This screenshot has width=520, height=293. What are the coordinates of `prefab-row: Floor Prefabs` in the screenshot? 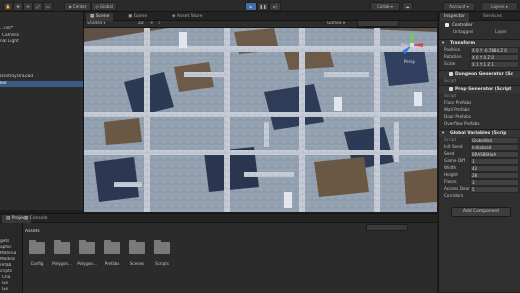 It's located at (479, 103).